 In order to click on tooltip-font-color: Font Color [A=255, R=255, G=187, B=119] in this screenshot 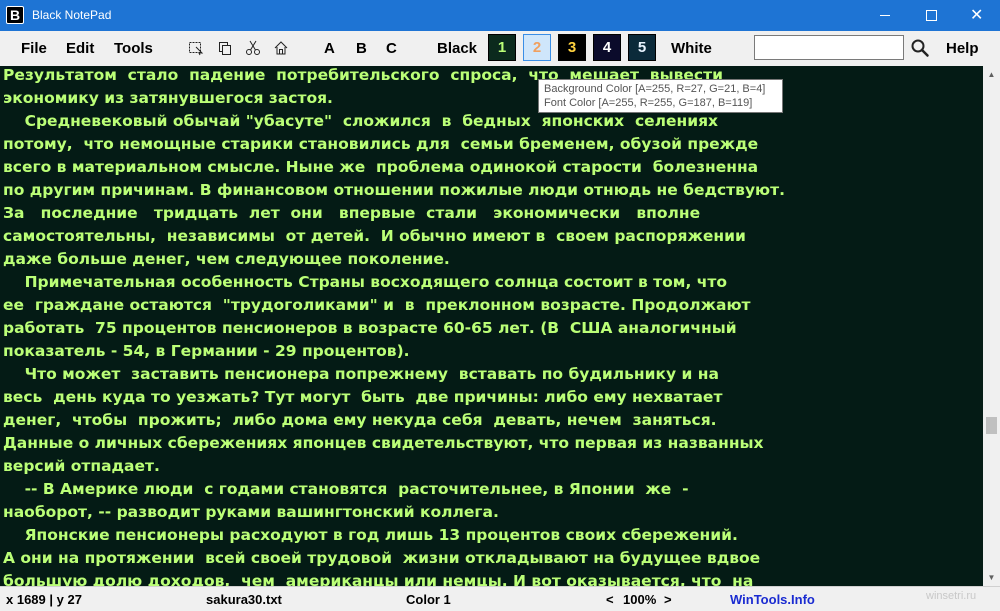, I will do `click(648, 103)`.